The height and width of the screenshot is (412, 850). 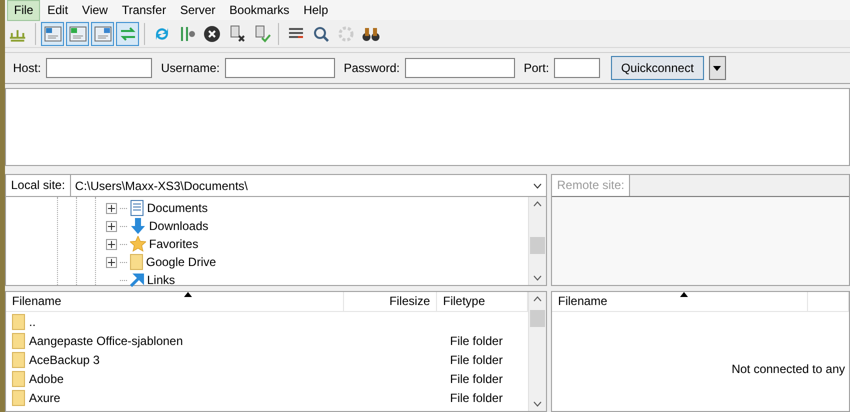 I want to click on dropdown-button, so click(x=717, y=68).